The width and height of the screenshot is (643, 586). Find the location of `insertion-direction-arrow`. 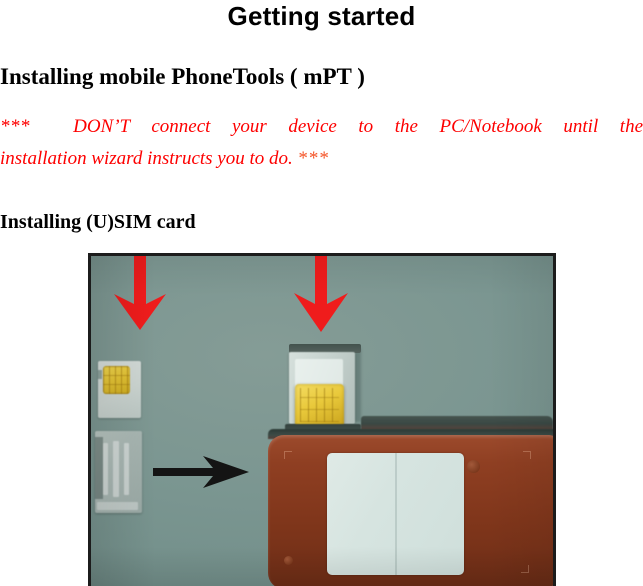

insertion-direction-arrow is located at coordinates (203, 472).